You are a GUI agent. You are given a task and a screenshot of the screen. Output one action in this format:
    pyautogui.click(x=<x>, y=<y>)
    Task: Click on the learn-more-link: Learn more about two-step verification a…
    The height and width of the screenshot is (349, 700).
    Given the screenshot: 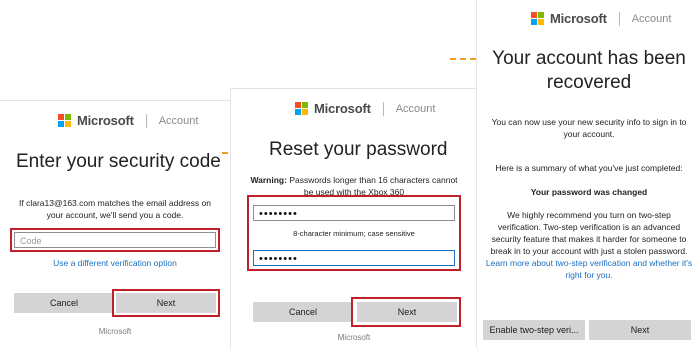 What is the action you would take?
    pyautogui.click(x=589, y=269)
    